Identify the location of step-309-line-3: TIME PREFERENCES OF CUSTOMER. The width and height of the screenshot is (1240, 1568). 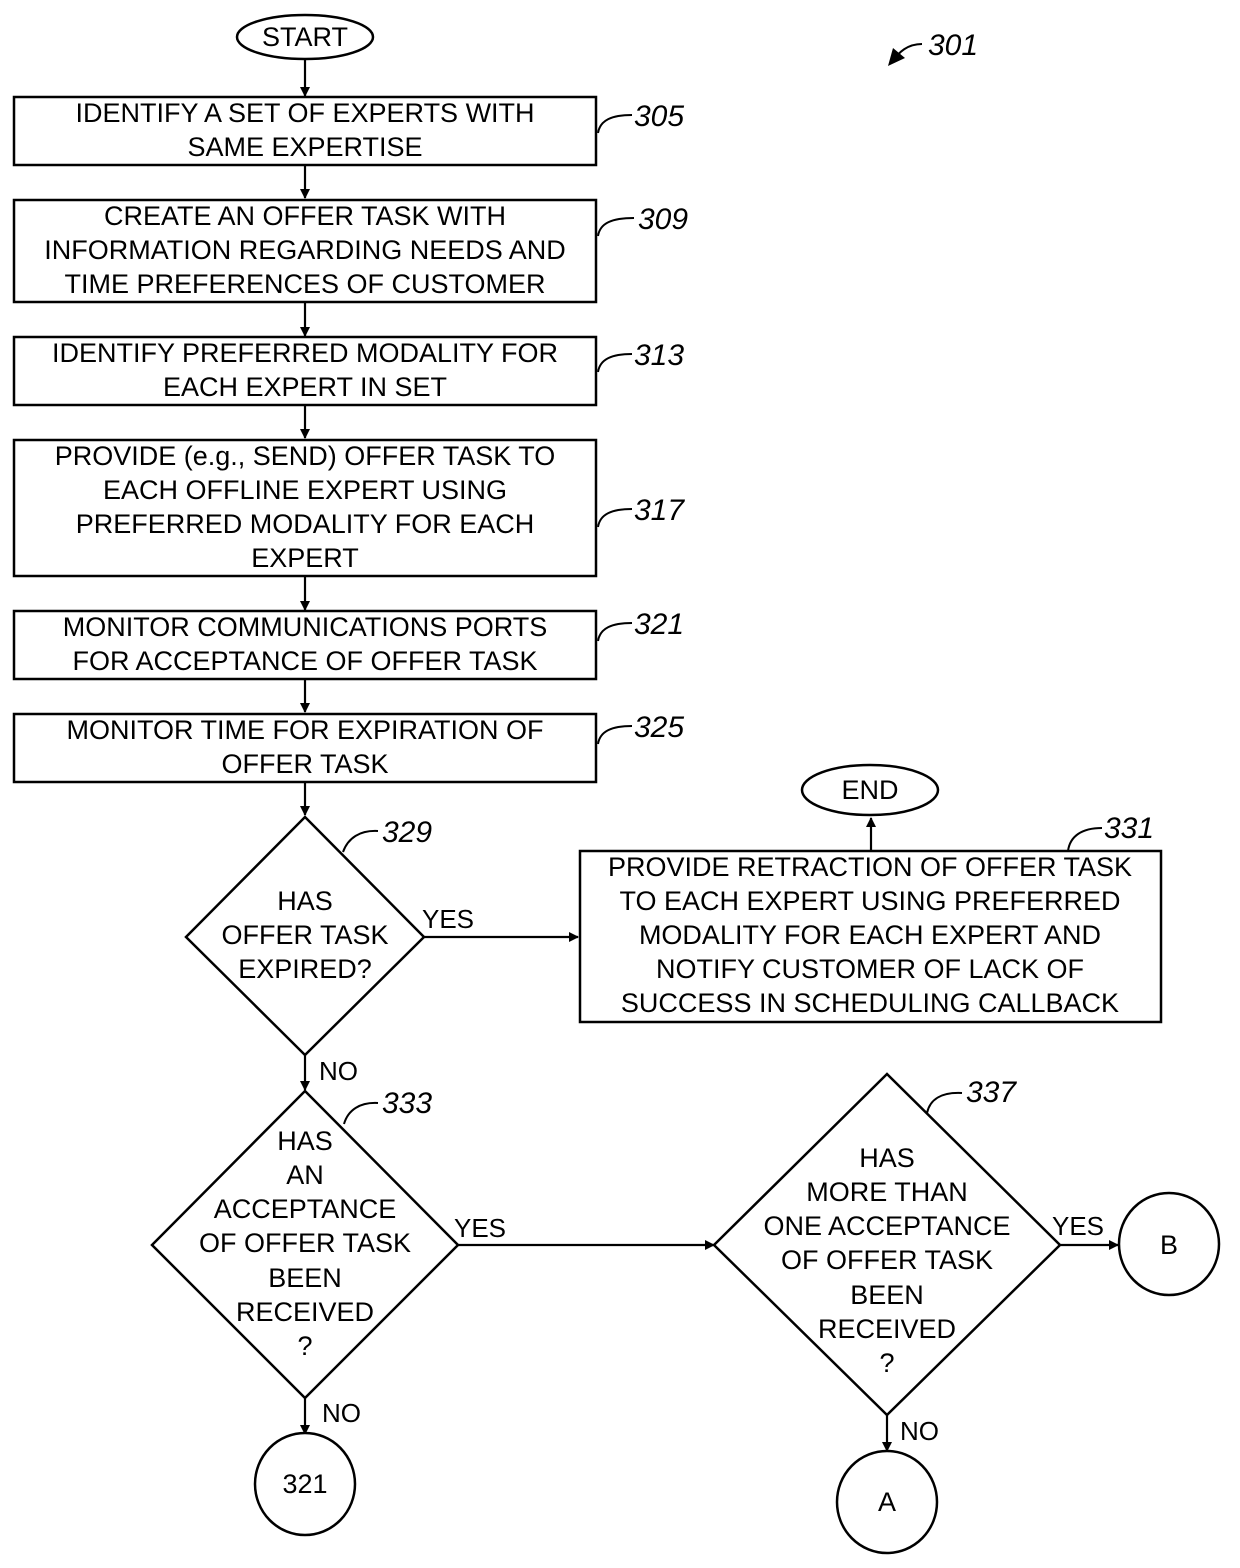
(304, 284).